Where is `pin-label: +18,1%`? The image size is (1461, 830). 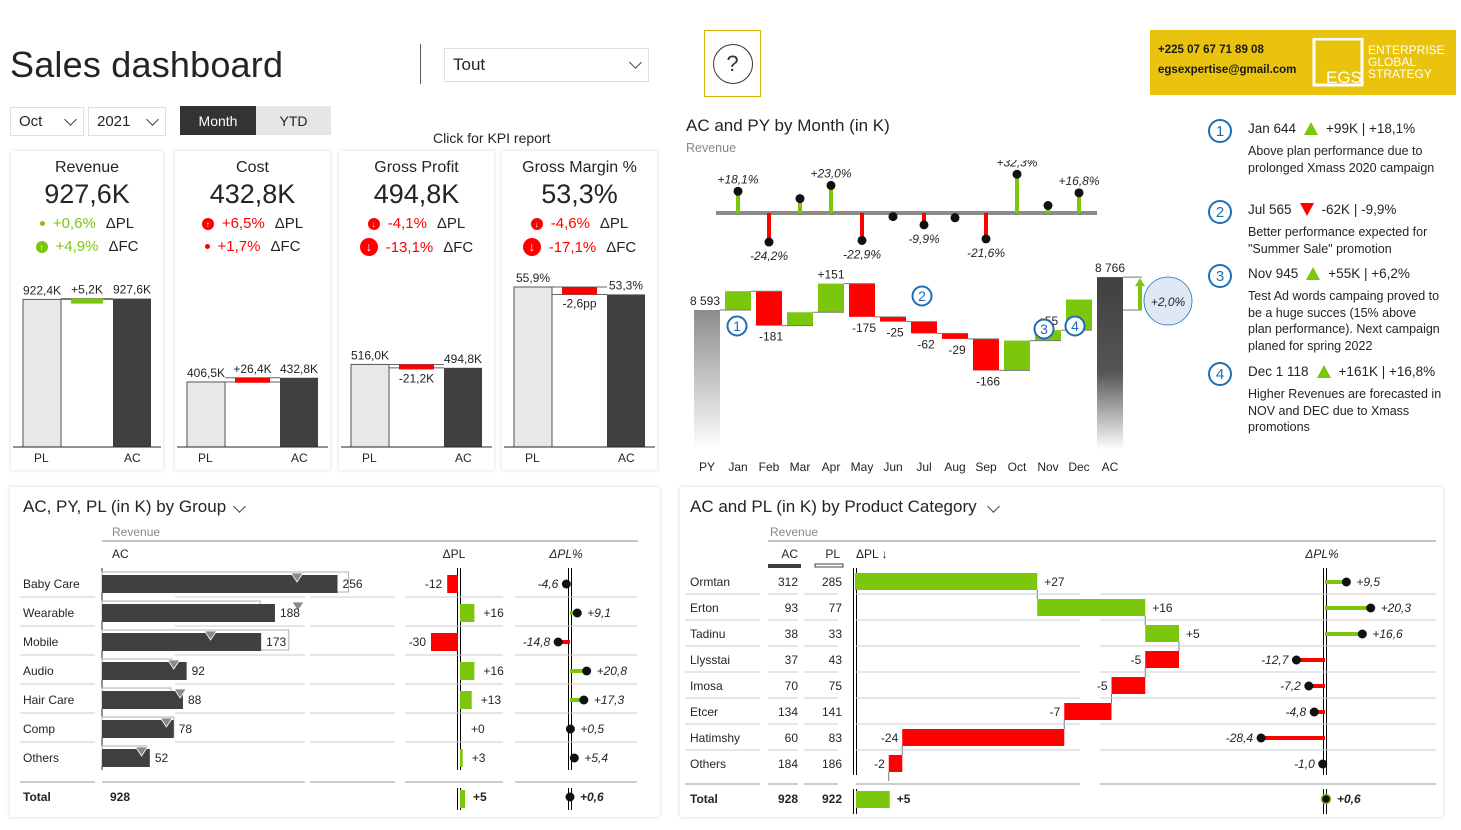 pin-label: +18,1% is located at coordinates (737, 179).